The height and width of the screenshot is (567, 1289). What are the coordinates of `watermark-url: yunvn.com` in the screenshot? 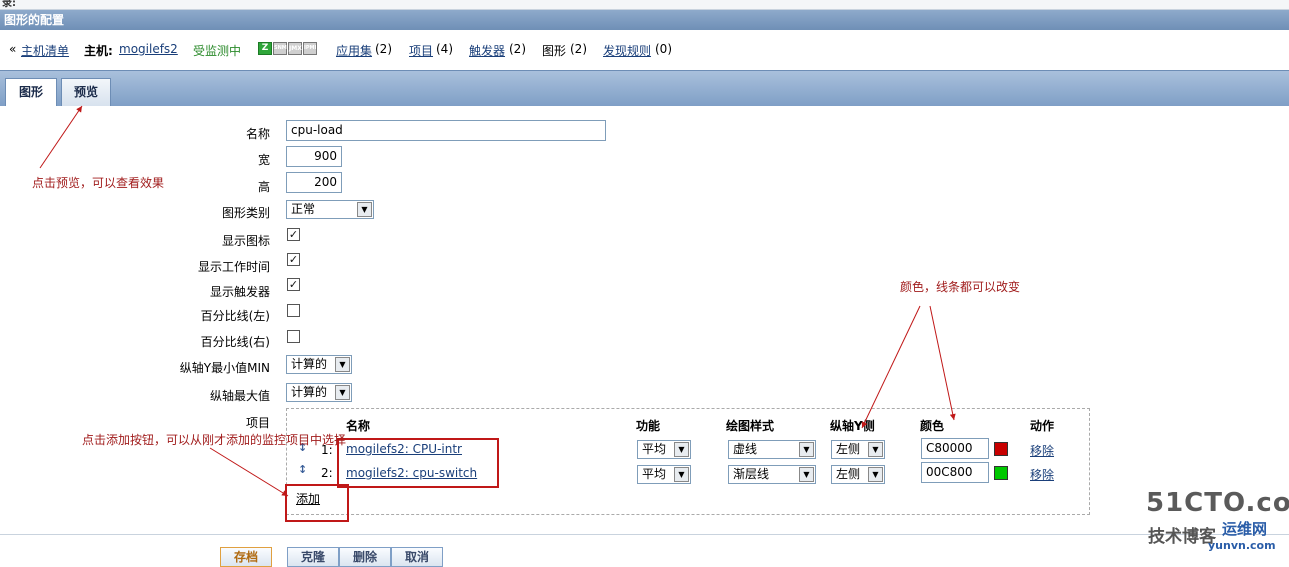 It's located at (1242, 545).